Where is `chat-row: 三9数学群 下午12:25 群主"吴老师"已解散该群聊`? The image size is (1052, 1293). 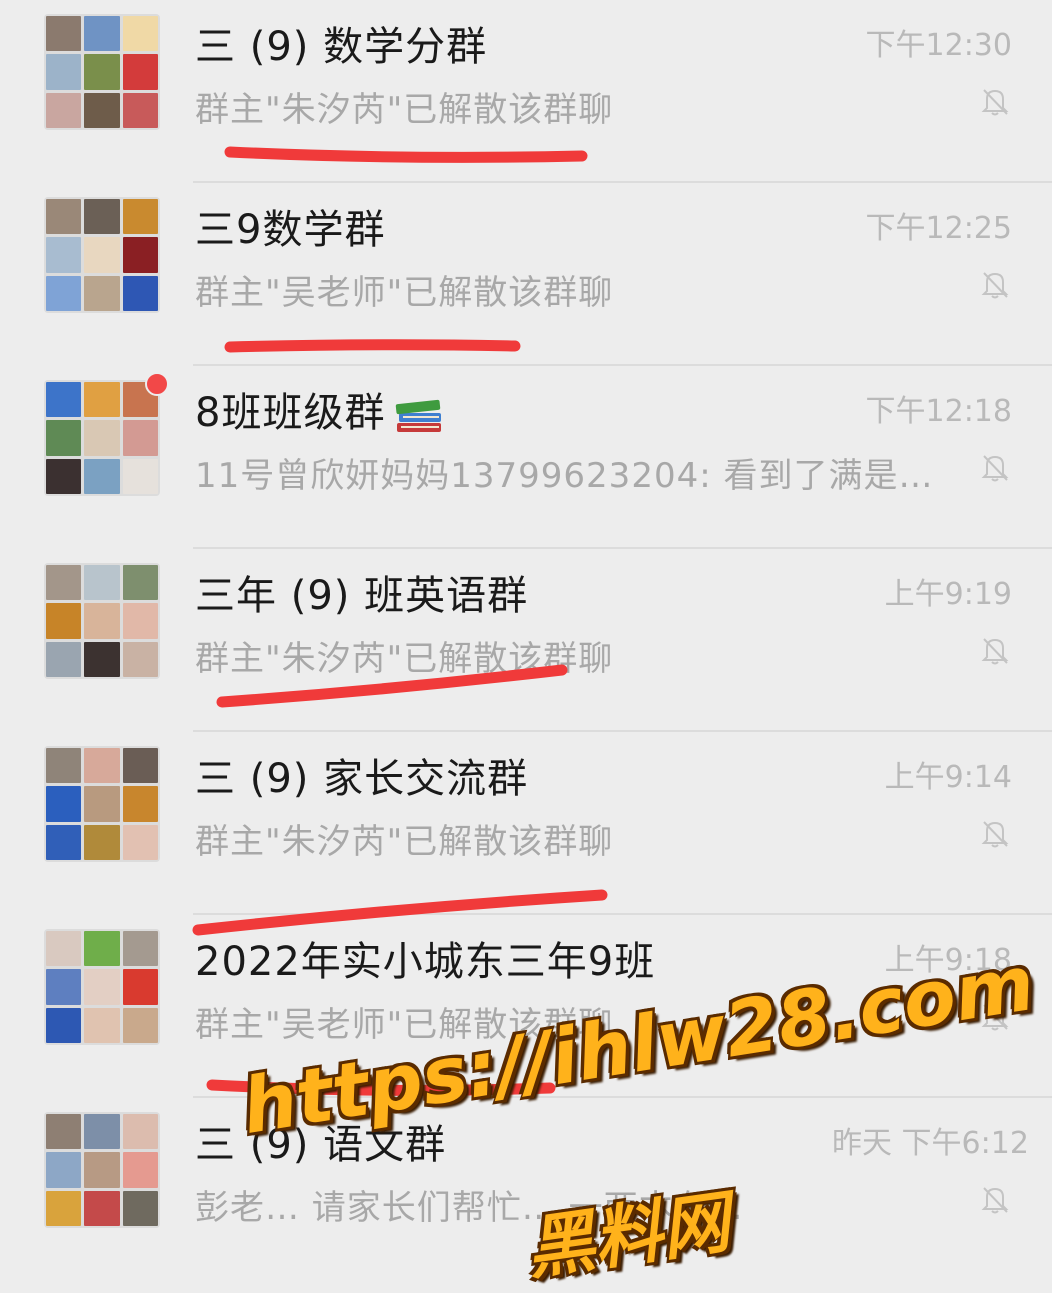 chat-row: 三9数学群 下午12:25 群主"吴老师"已解散该群聊 is located at coordinates (526, 274).